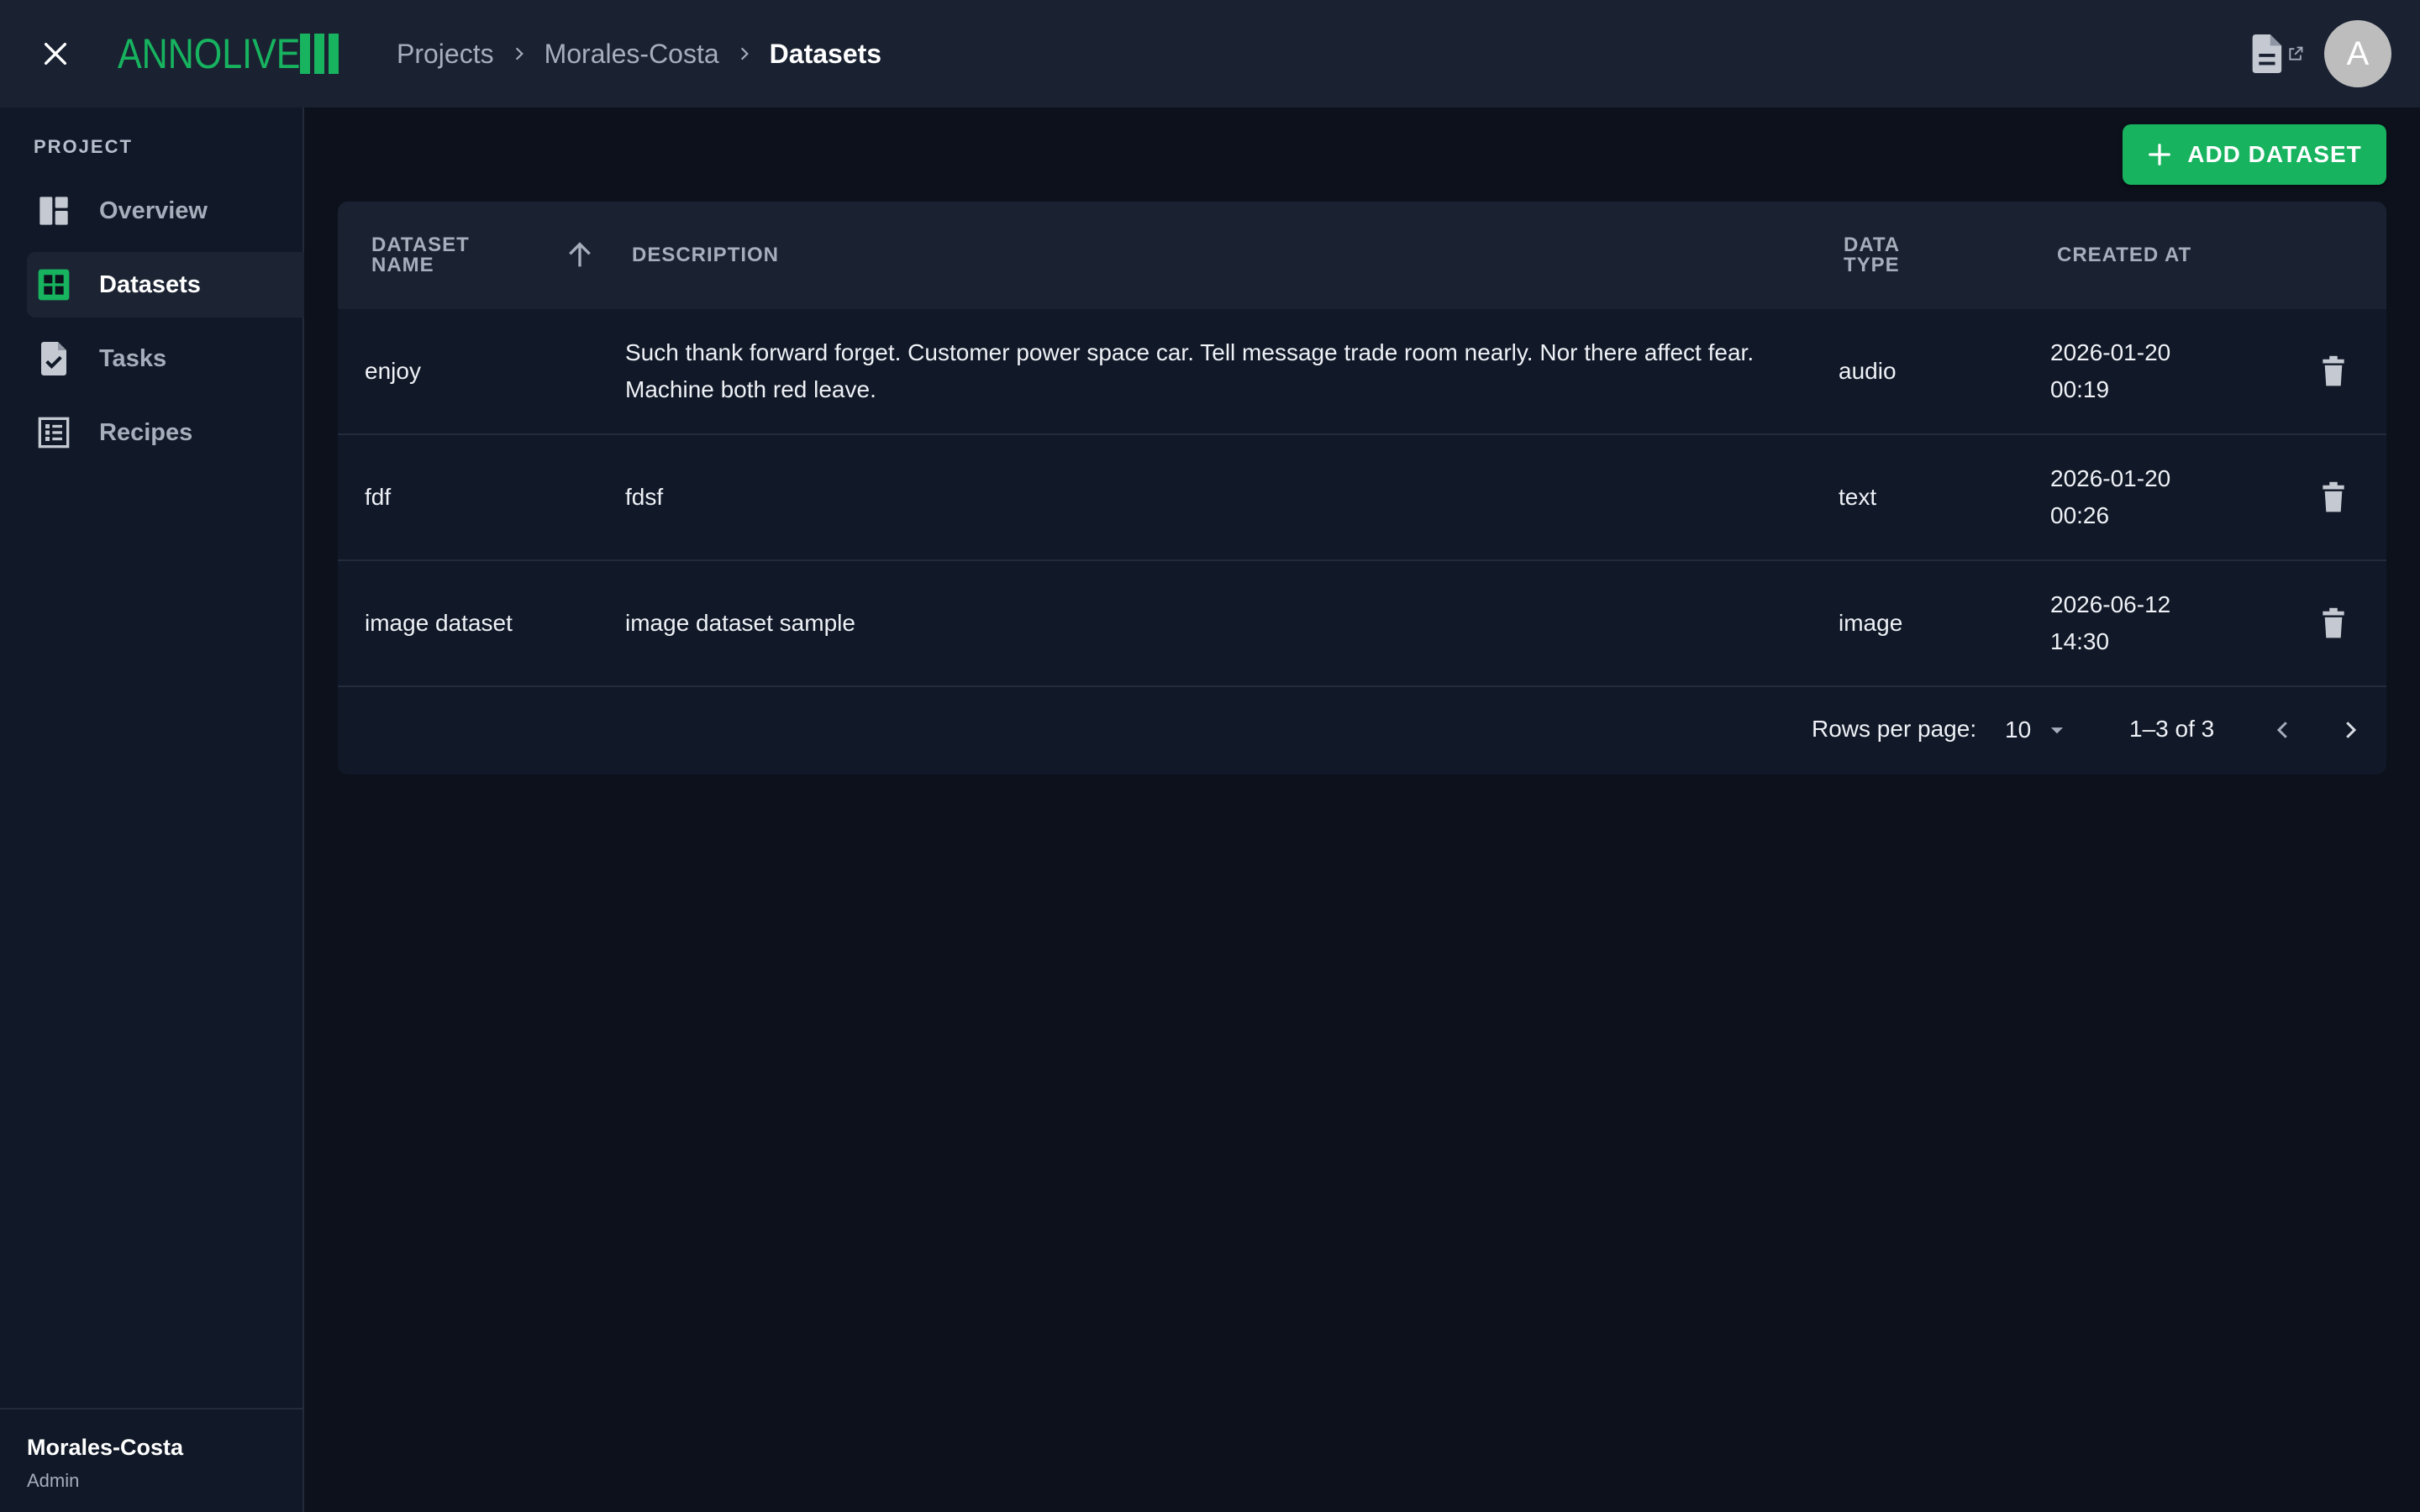 The height and width of the screenshot is (1512, 2420). What do you see at coordinates (2080, 515) in the screenshot?
I see `created-time: 00:26` at bounding box center [2080, 515].